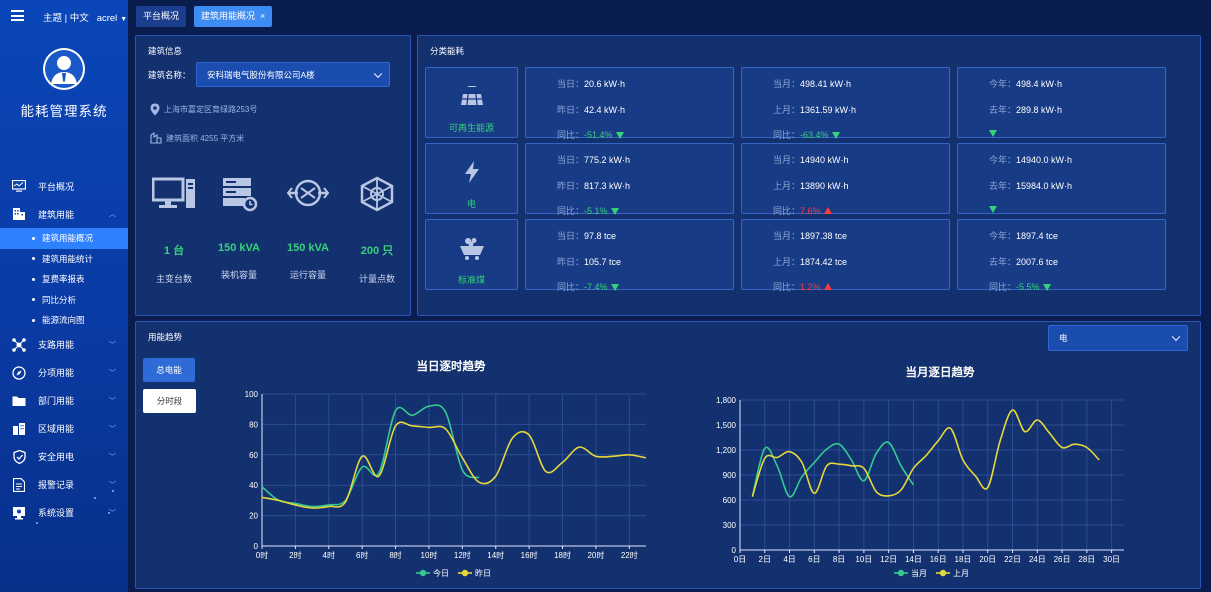 Image resolution: width=1211 pixels, height=592 pixels. I want to click on sidebar-item-alarm-records: 报警记录 ﹀, so click(64, 485).